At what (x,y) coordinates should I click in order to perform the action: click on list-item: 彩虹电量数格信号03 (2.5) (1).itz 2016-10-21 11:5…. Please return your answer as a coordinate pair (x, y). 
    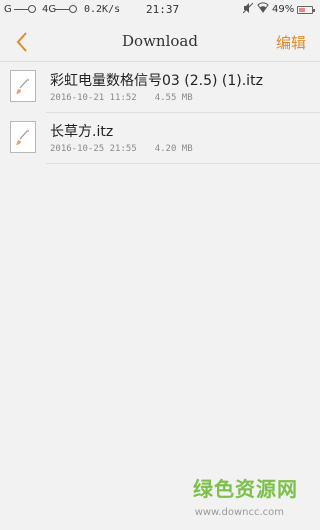
    Looking at the image, I should click on (160, 87).